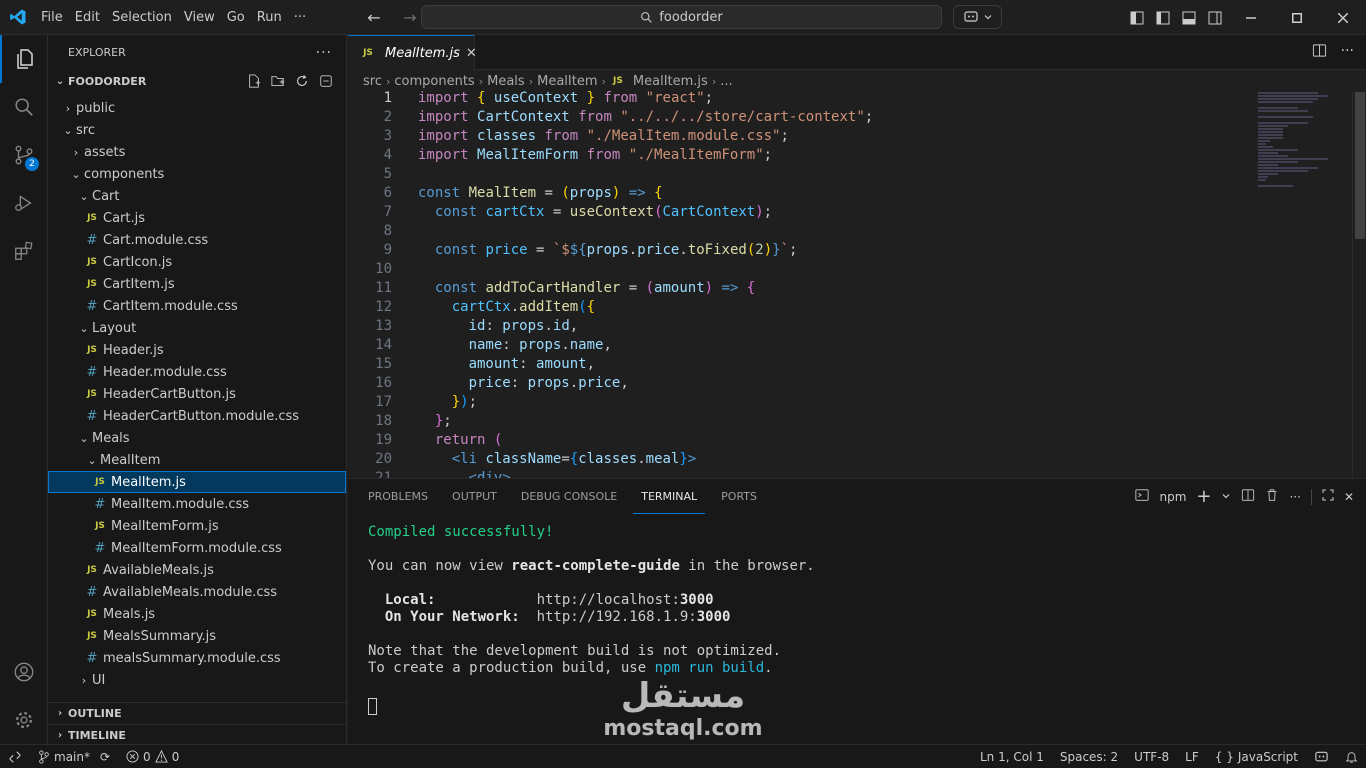 The image size is (1366, 768). What do you see at coordinates (1151, 756) in the screenshot?
I see `encoding: UTF-8` at bounding box center [1151, 756].